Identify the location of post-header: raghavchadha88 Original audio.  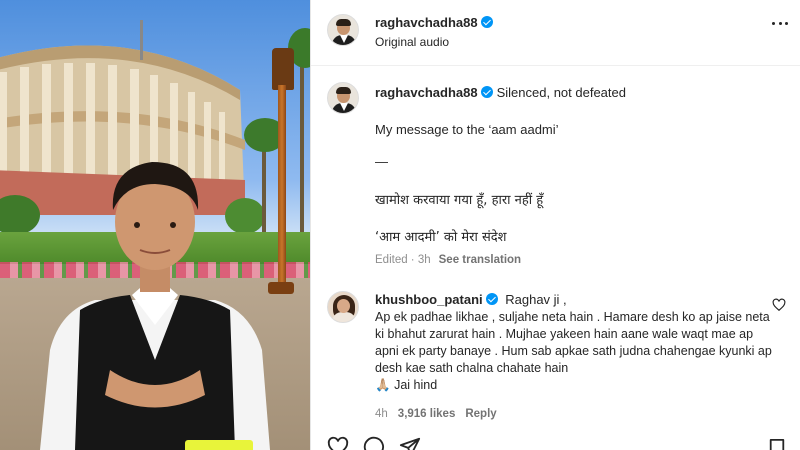
(555, 33).